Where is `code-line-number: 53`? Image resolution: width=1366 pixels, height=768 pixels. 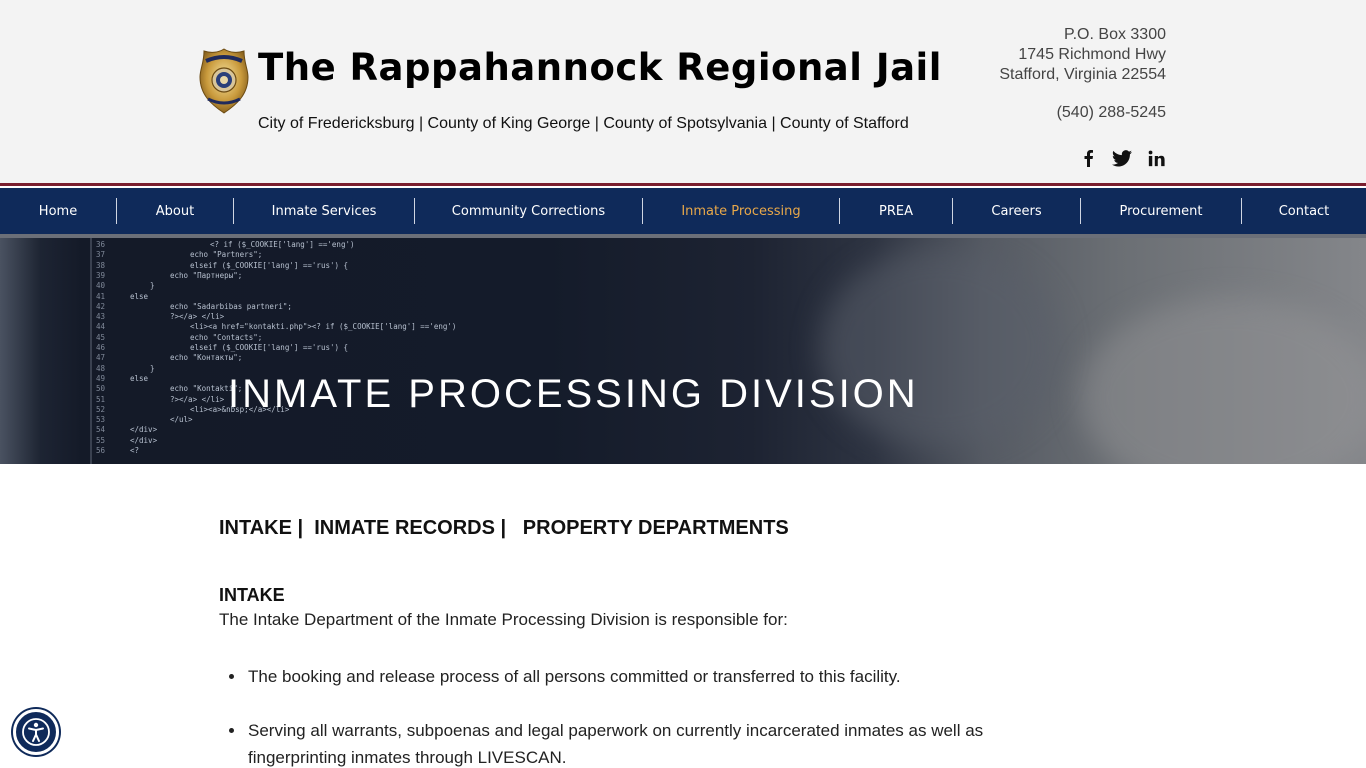 code-line-number: 53 is located at coordinates (101, 420).